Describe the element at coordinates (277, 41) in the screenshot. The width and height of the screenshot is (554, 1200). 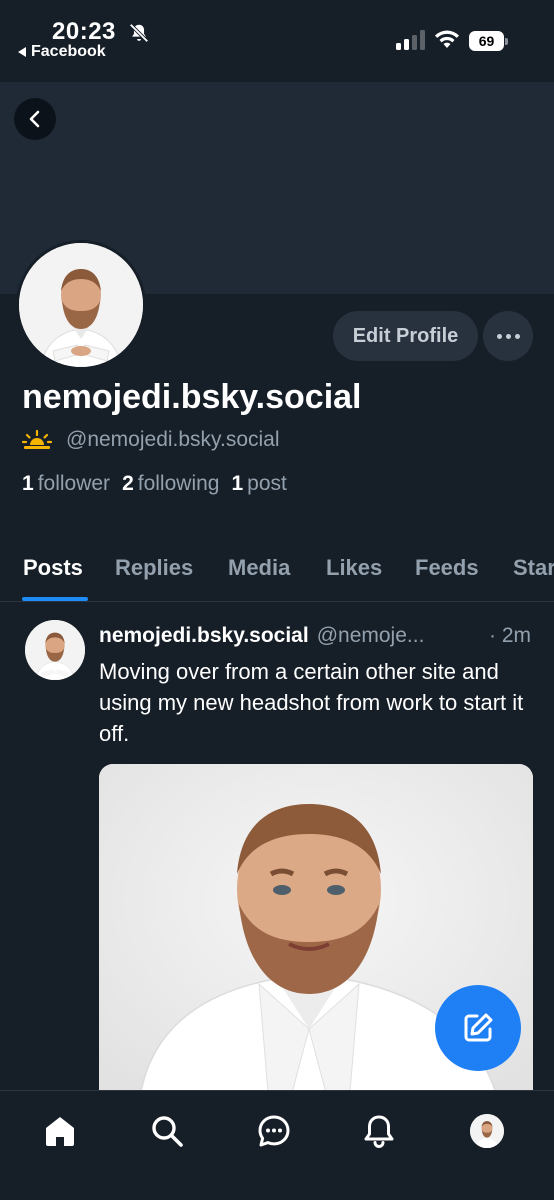
I see `status-bar: 20:23 Facebook 69` at that location.